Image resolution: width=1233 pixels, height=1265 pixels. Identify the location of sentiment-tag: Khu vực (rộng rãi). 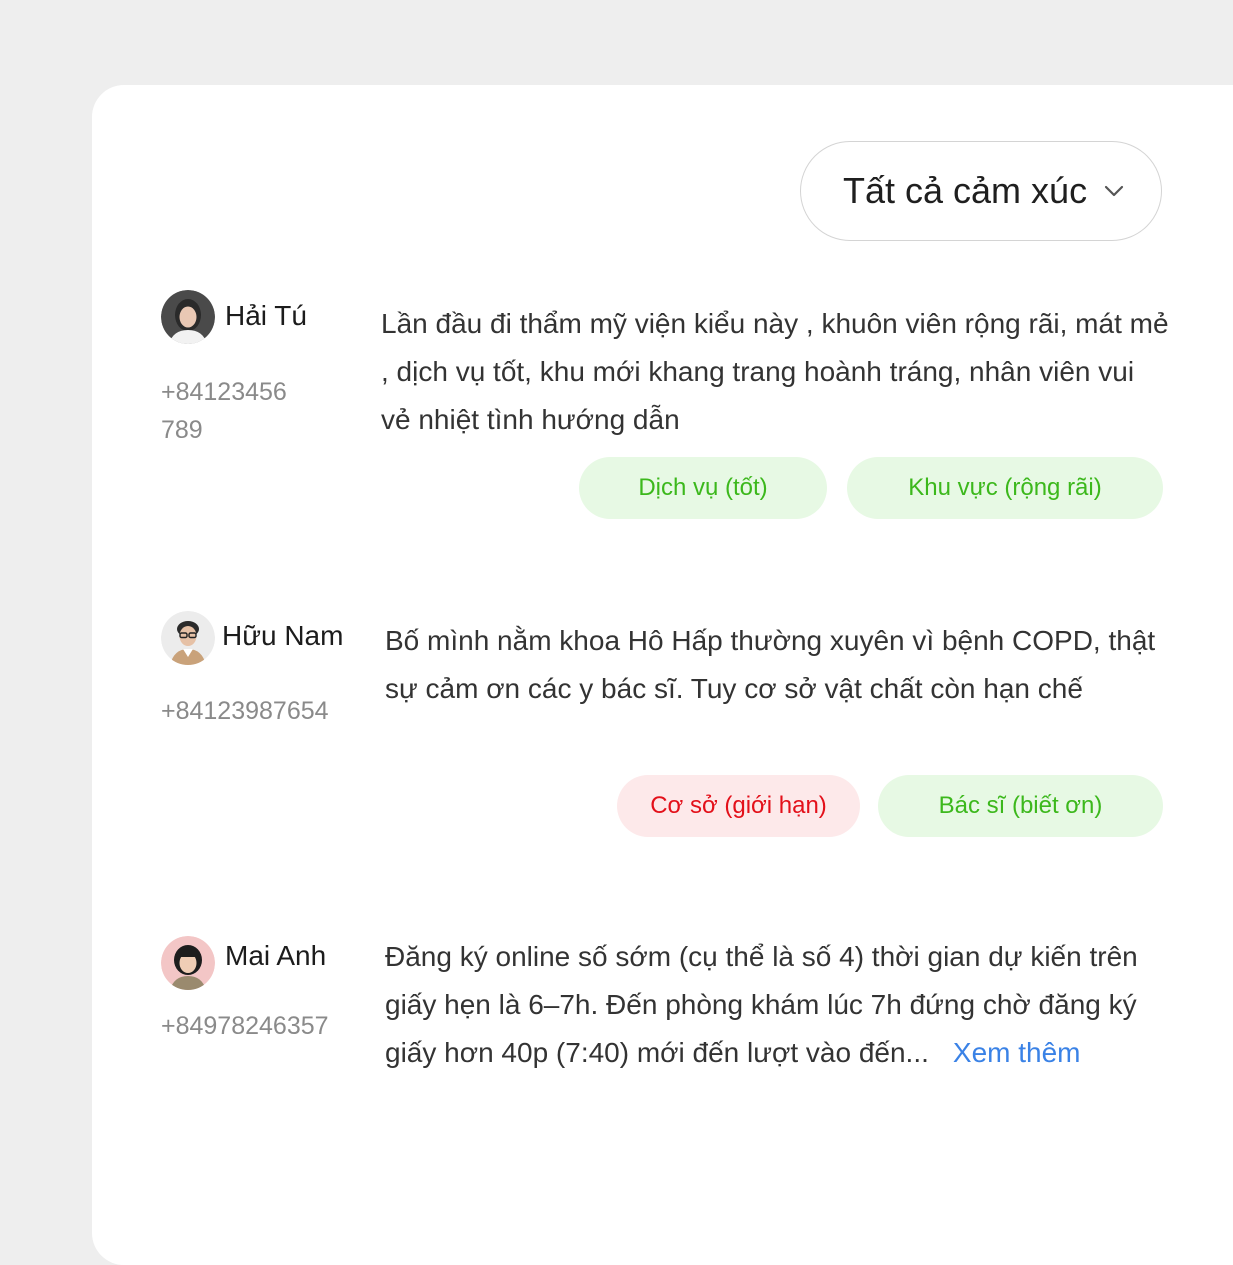
(1005, 488).